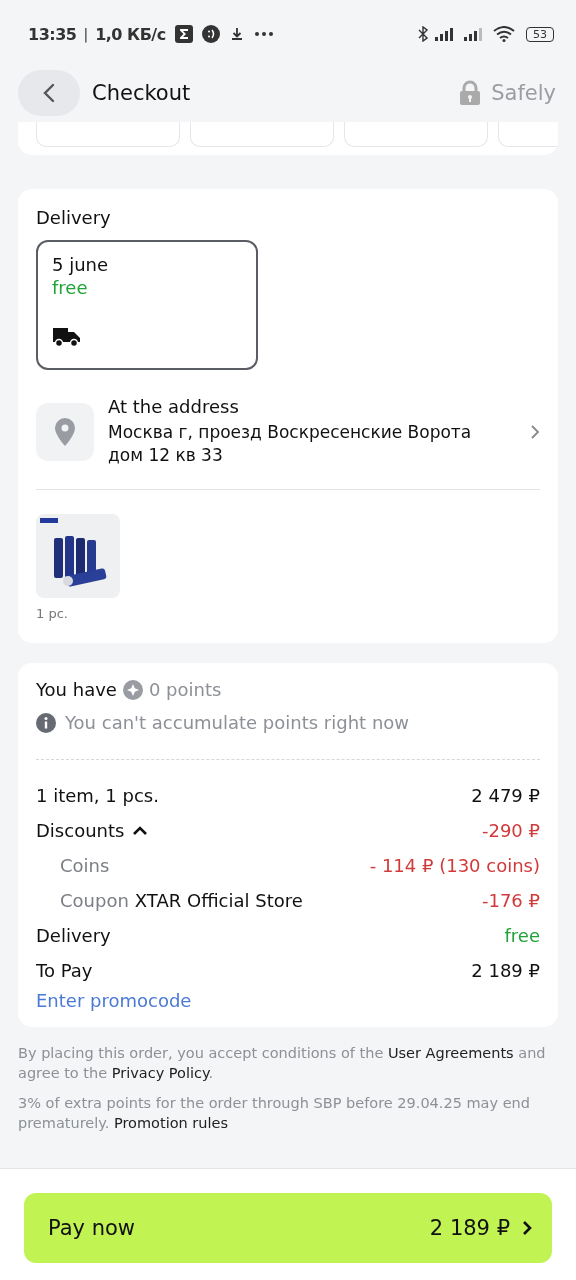 This screenshot has width=576, height=1280. I want to click on summary-label: Delivery, so click(73, 935).